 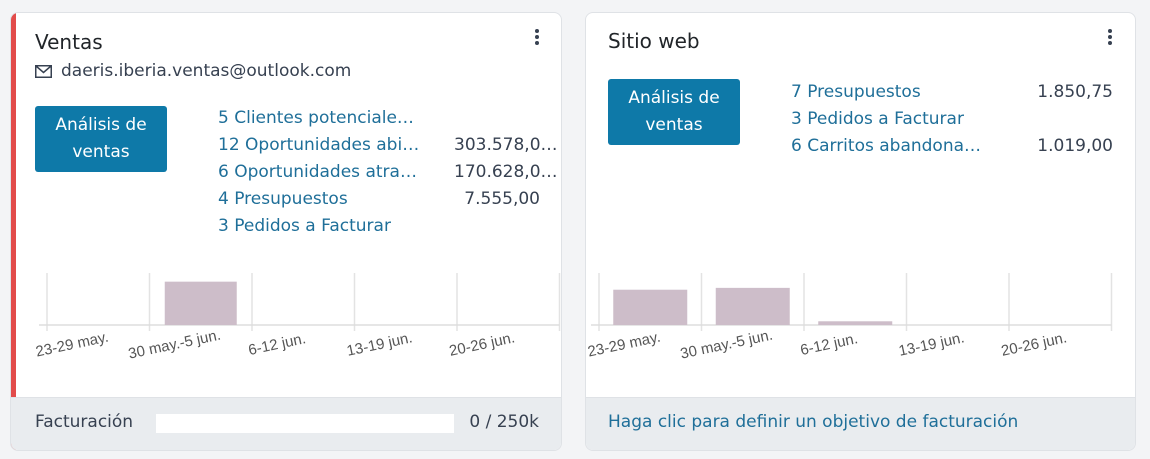 I want to click on stat-link: 7 Presupuestos, so click(x=891, y=92).